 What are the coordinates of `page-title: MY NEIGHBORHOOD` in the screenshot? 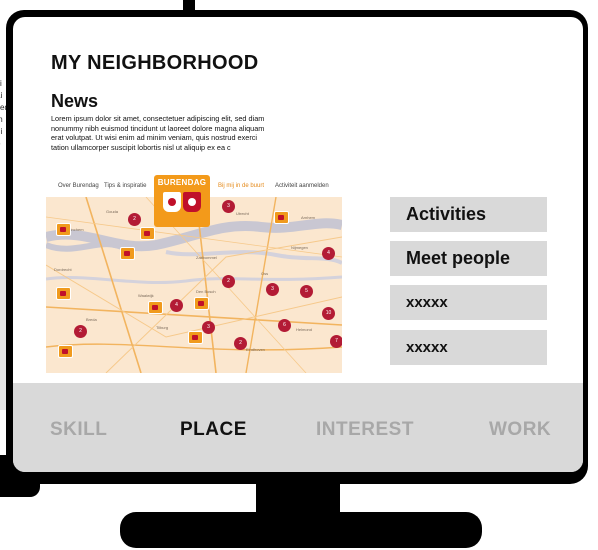 It's located at (155, 63).